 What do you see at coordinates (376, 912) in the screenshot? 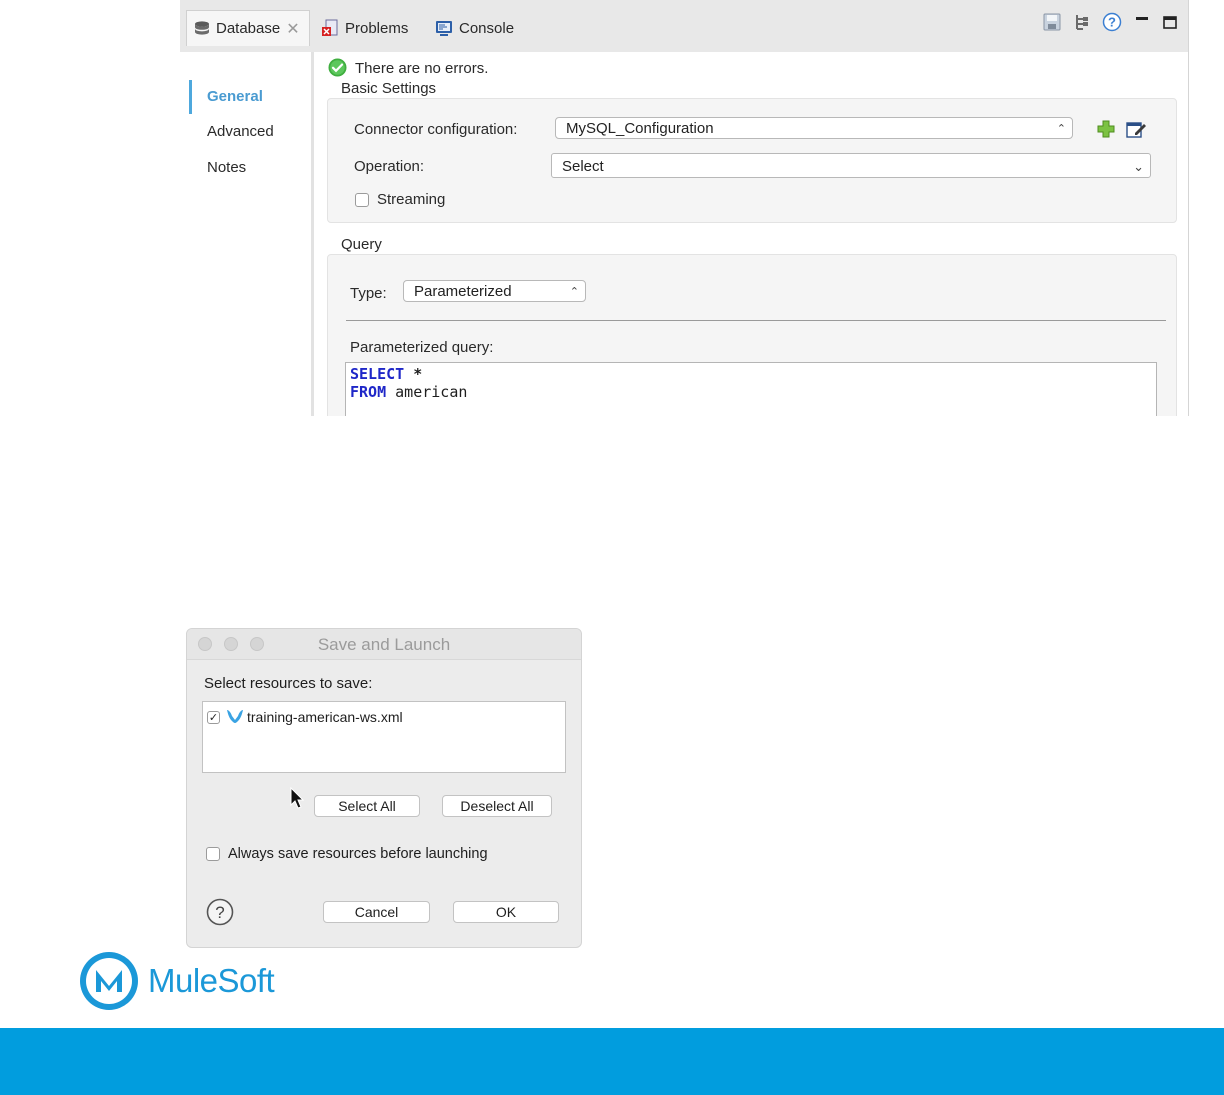
I see `cancel-button: Cancel` at bounding box center [376, 912].